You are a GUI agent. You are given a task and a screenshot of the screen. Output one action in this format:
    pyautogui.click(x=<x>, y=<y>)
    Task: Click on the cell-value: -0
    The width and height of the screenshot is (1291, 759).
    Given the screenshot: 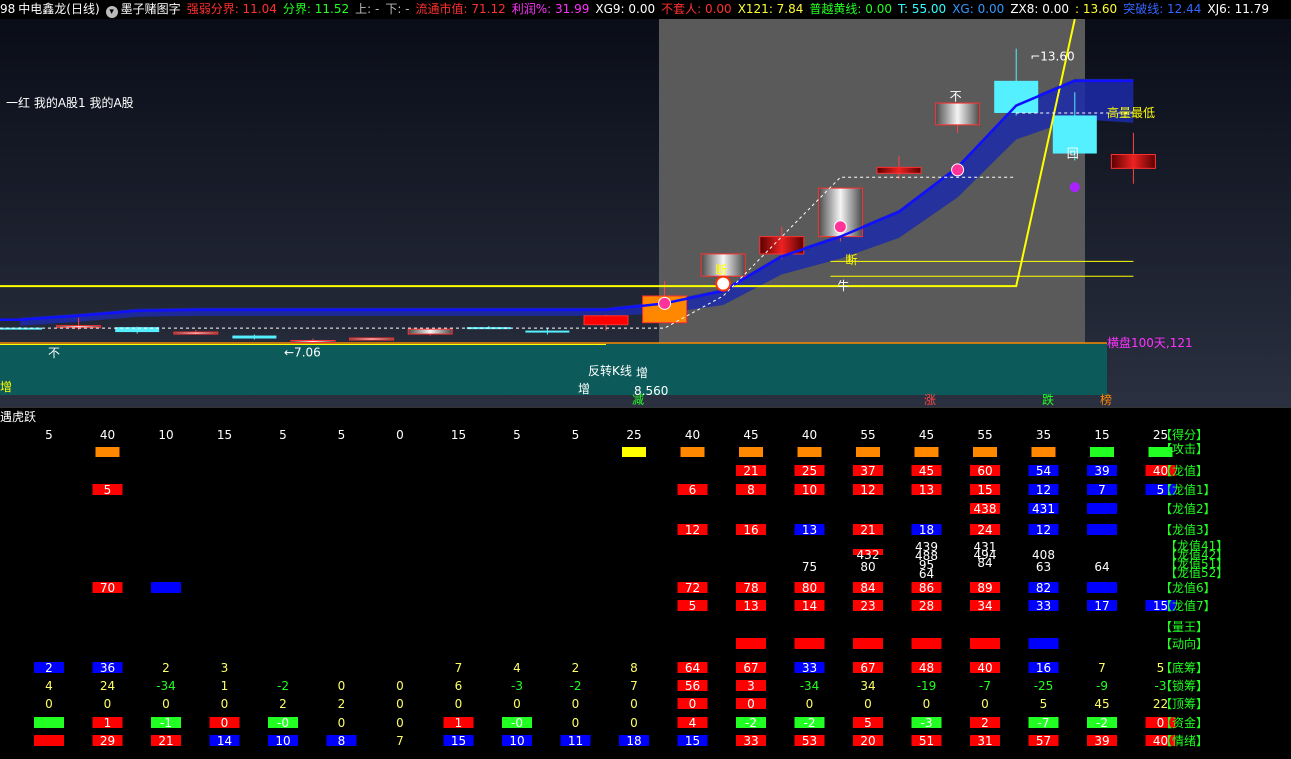 What is the action you would take?
    pyautogui.click(x=283, y=723)
    